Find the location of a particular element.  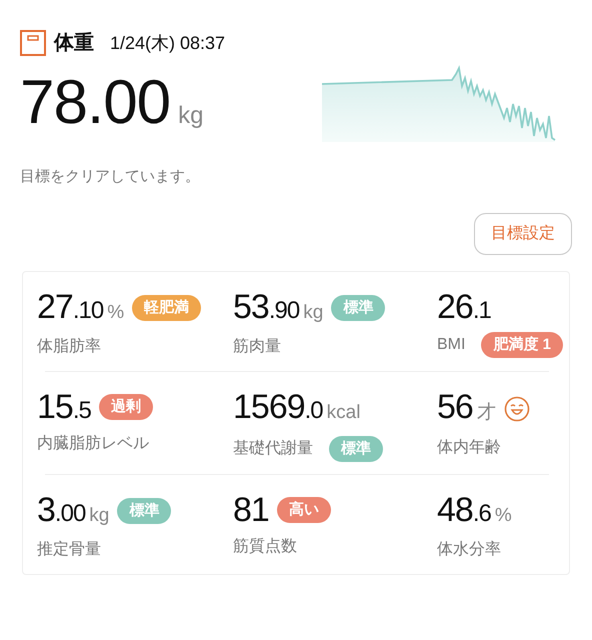

metric-label: 推定骨量 is located at coordinates (69, 550).